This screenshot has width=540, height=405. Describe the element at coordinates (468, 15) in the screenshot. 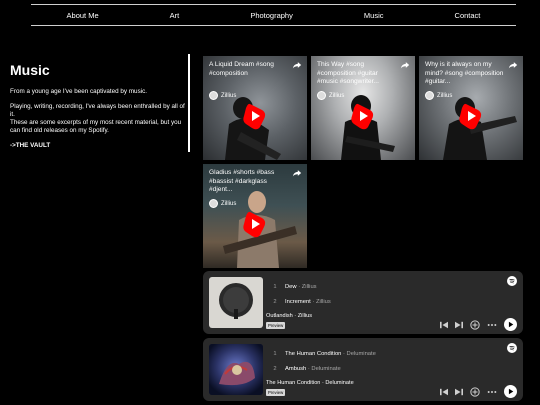

I see `nav-contact: Contact` at that location.